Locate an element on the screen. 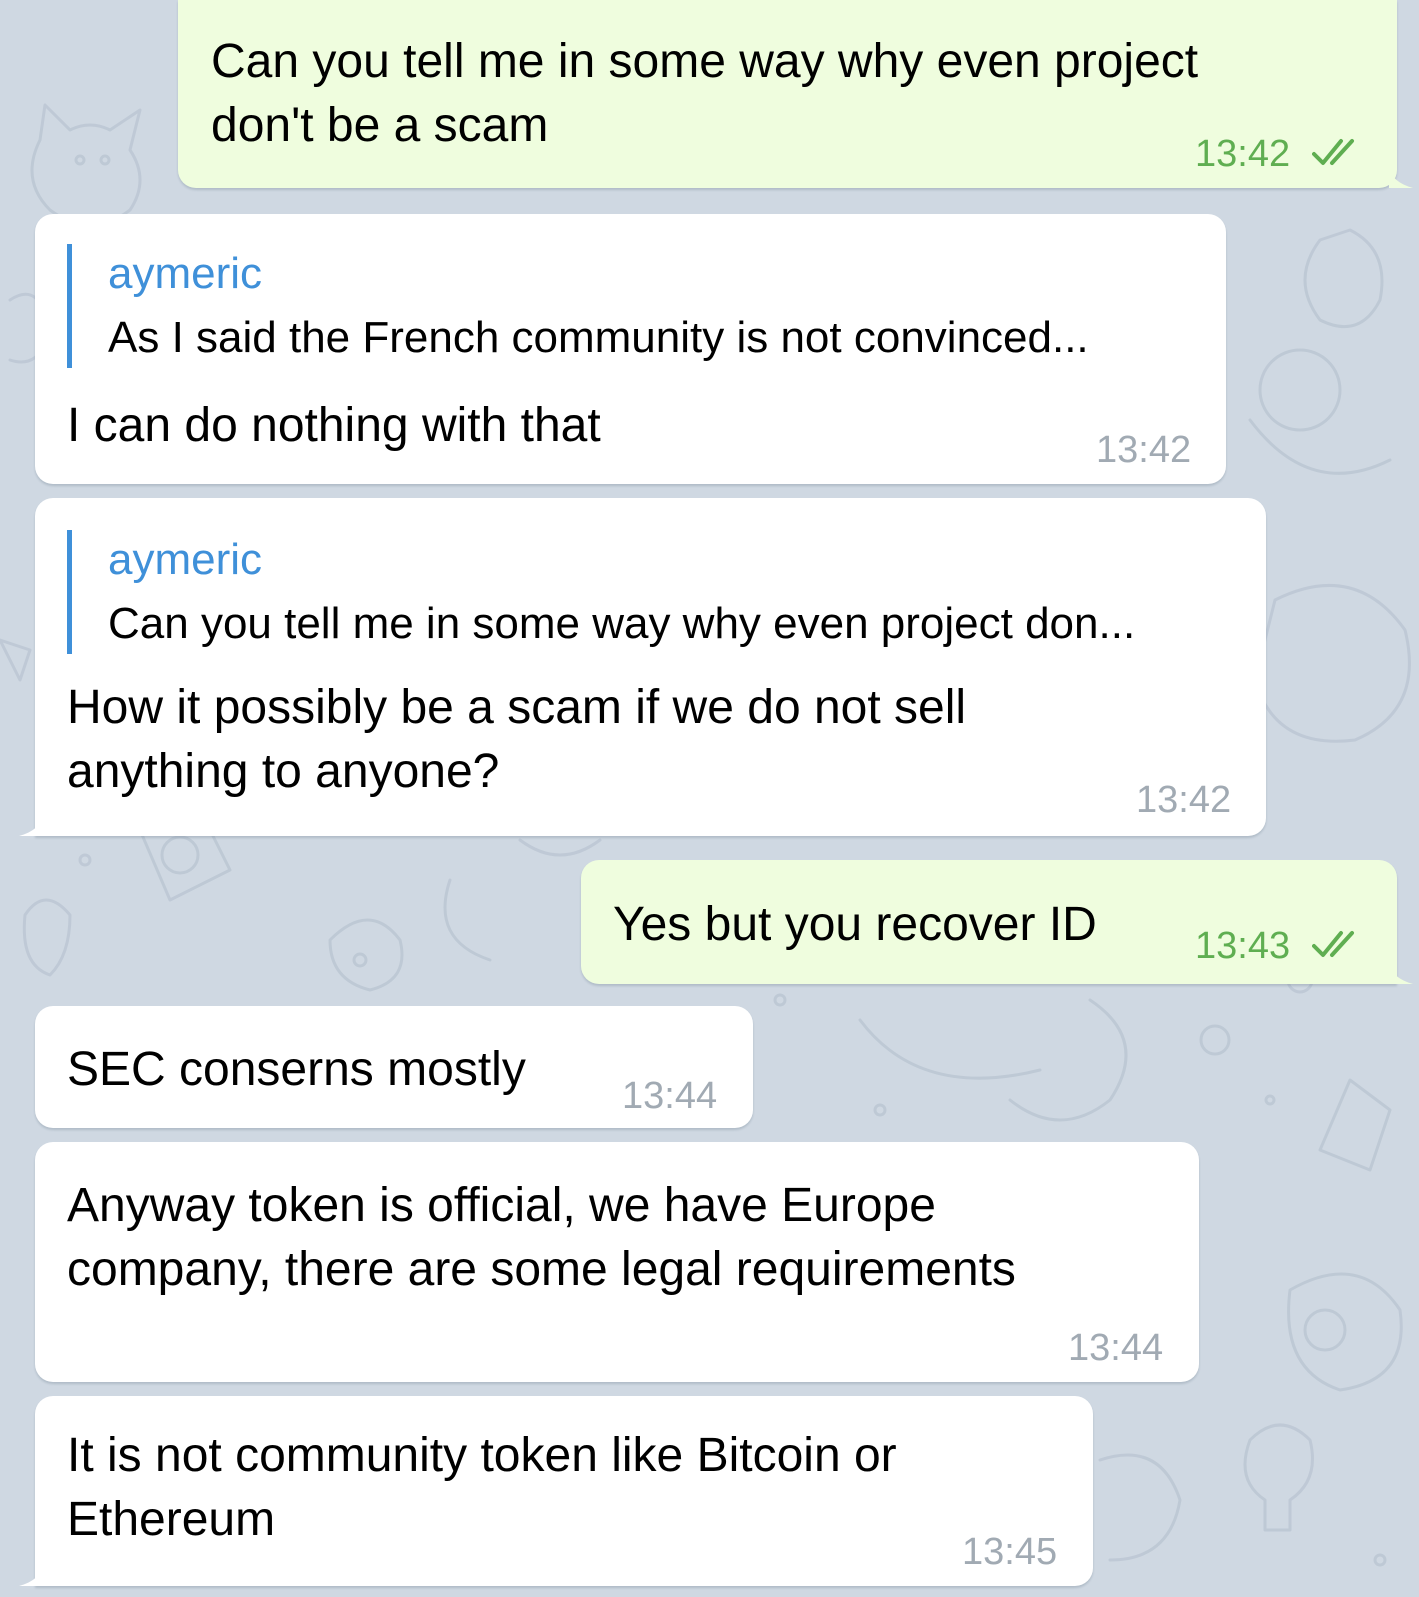 The image size is (1419, 1597). message-text: anything to anyone? is located at coordinates (283, 771).